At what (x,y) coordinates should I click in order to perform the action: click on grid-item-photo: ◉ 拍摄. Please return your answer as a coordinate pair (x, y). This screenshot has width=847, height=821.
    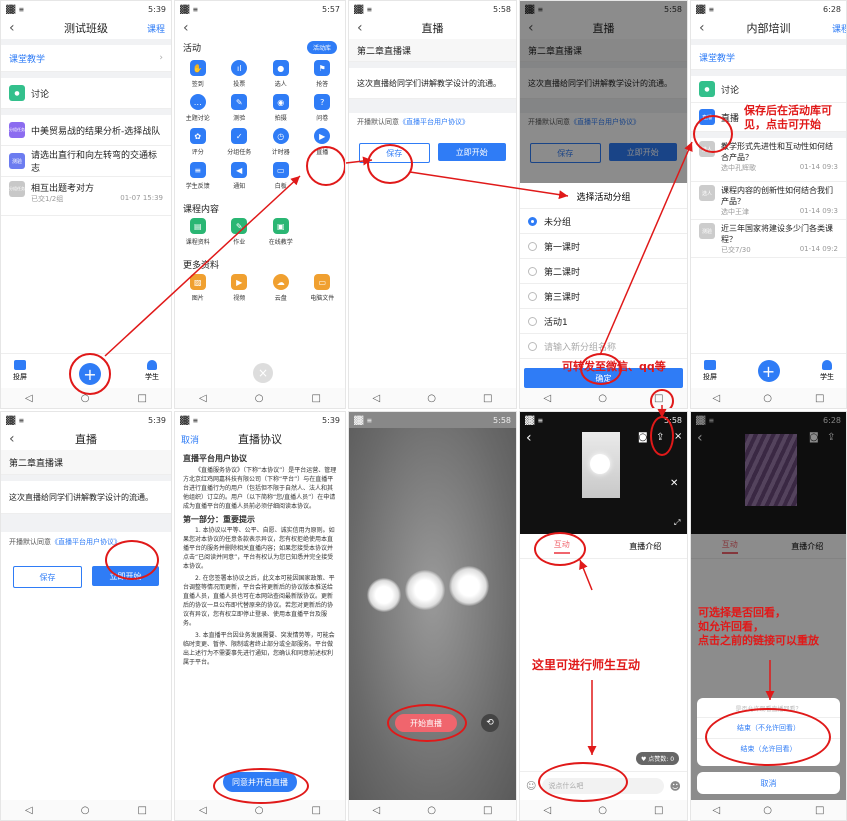
    Looking at the image, I should click on (281, 111).